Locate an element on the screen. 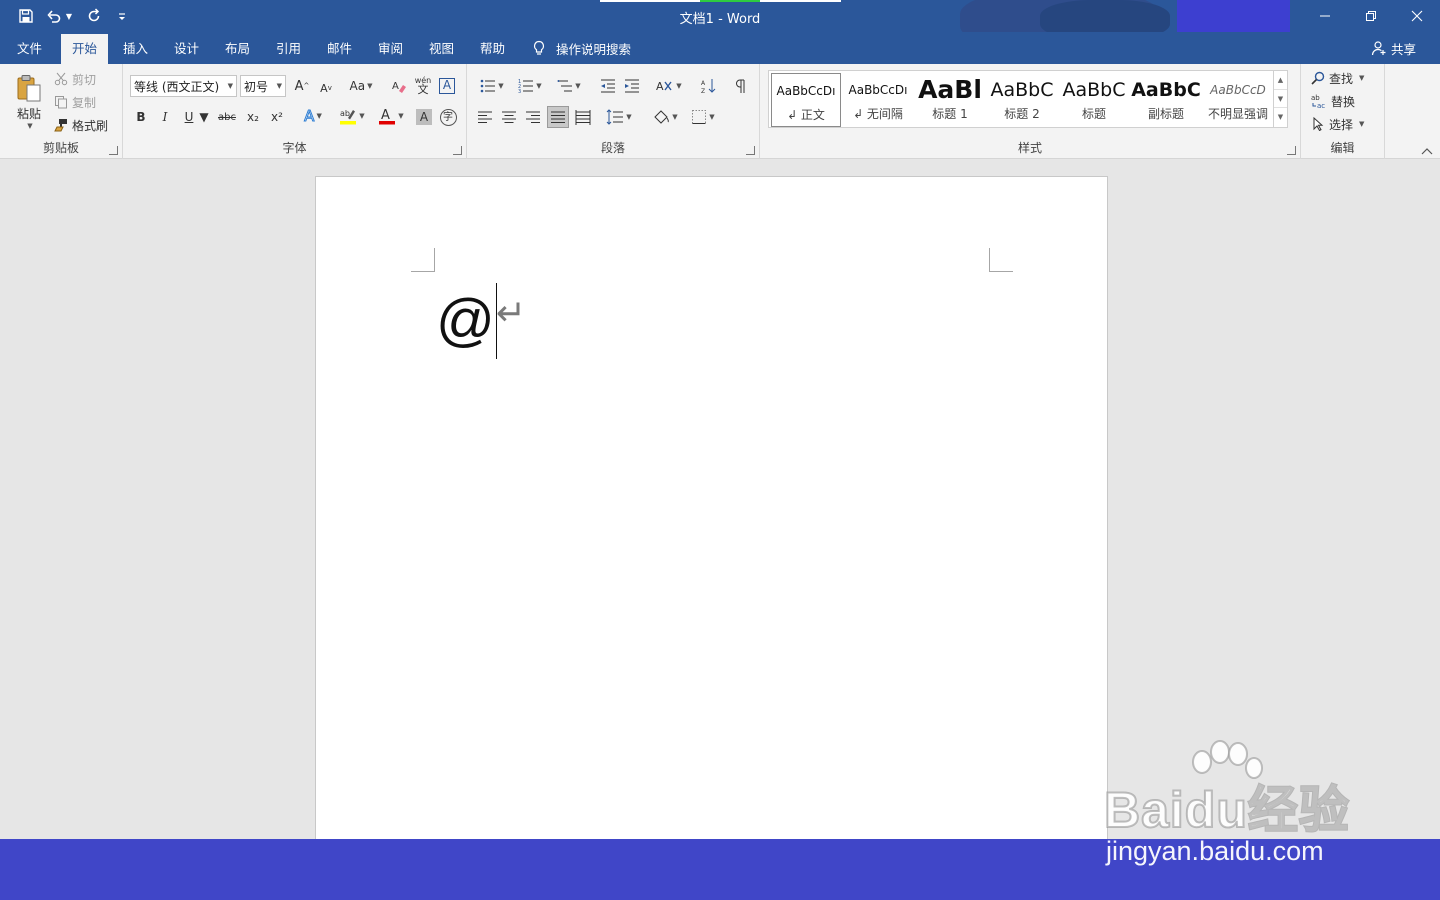 This screenshot has width=1440, height=900. underline-button: U is located at coordinates (189, 117).